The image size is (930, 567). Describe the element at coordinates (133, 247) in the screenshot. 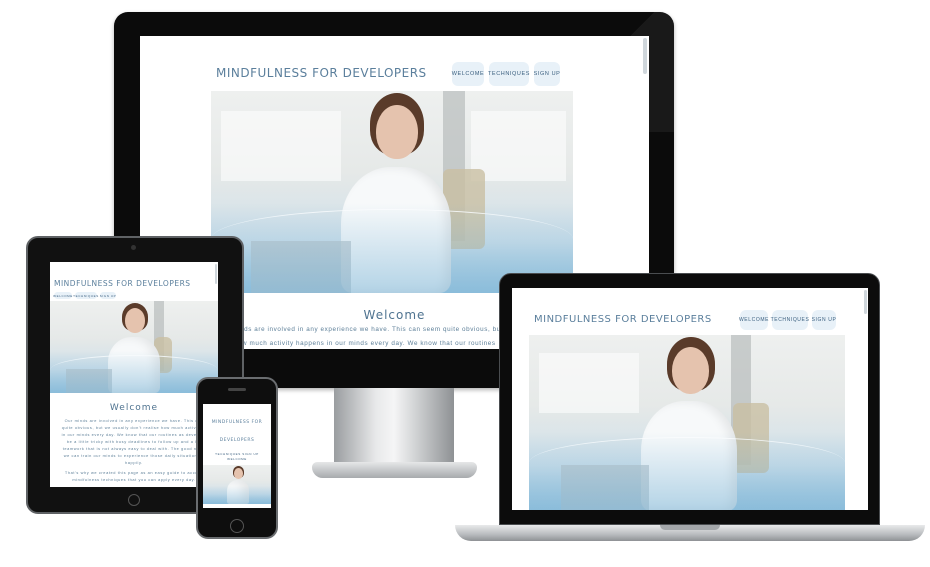

I see `tablet-camera` at that location.